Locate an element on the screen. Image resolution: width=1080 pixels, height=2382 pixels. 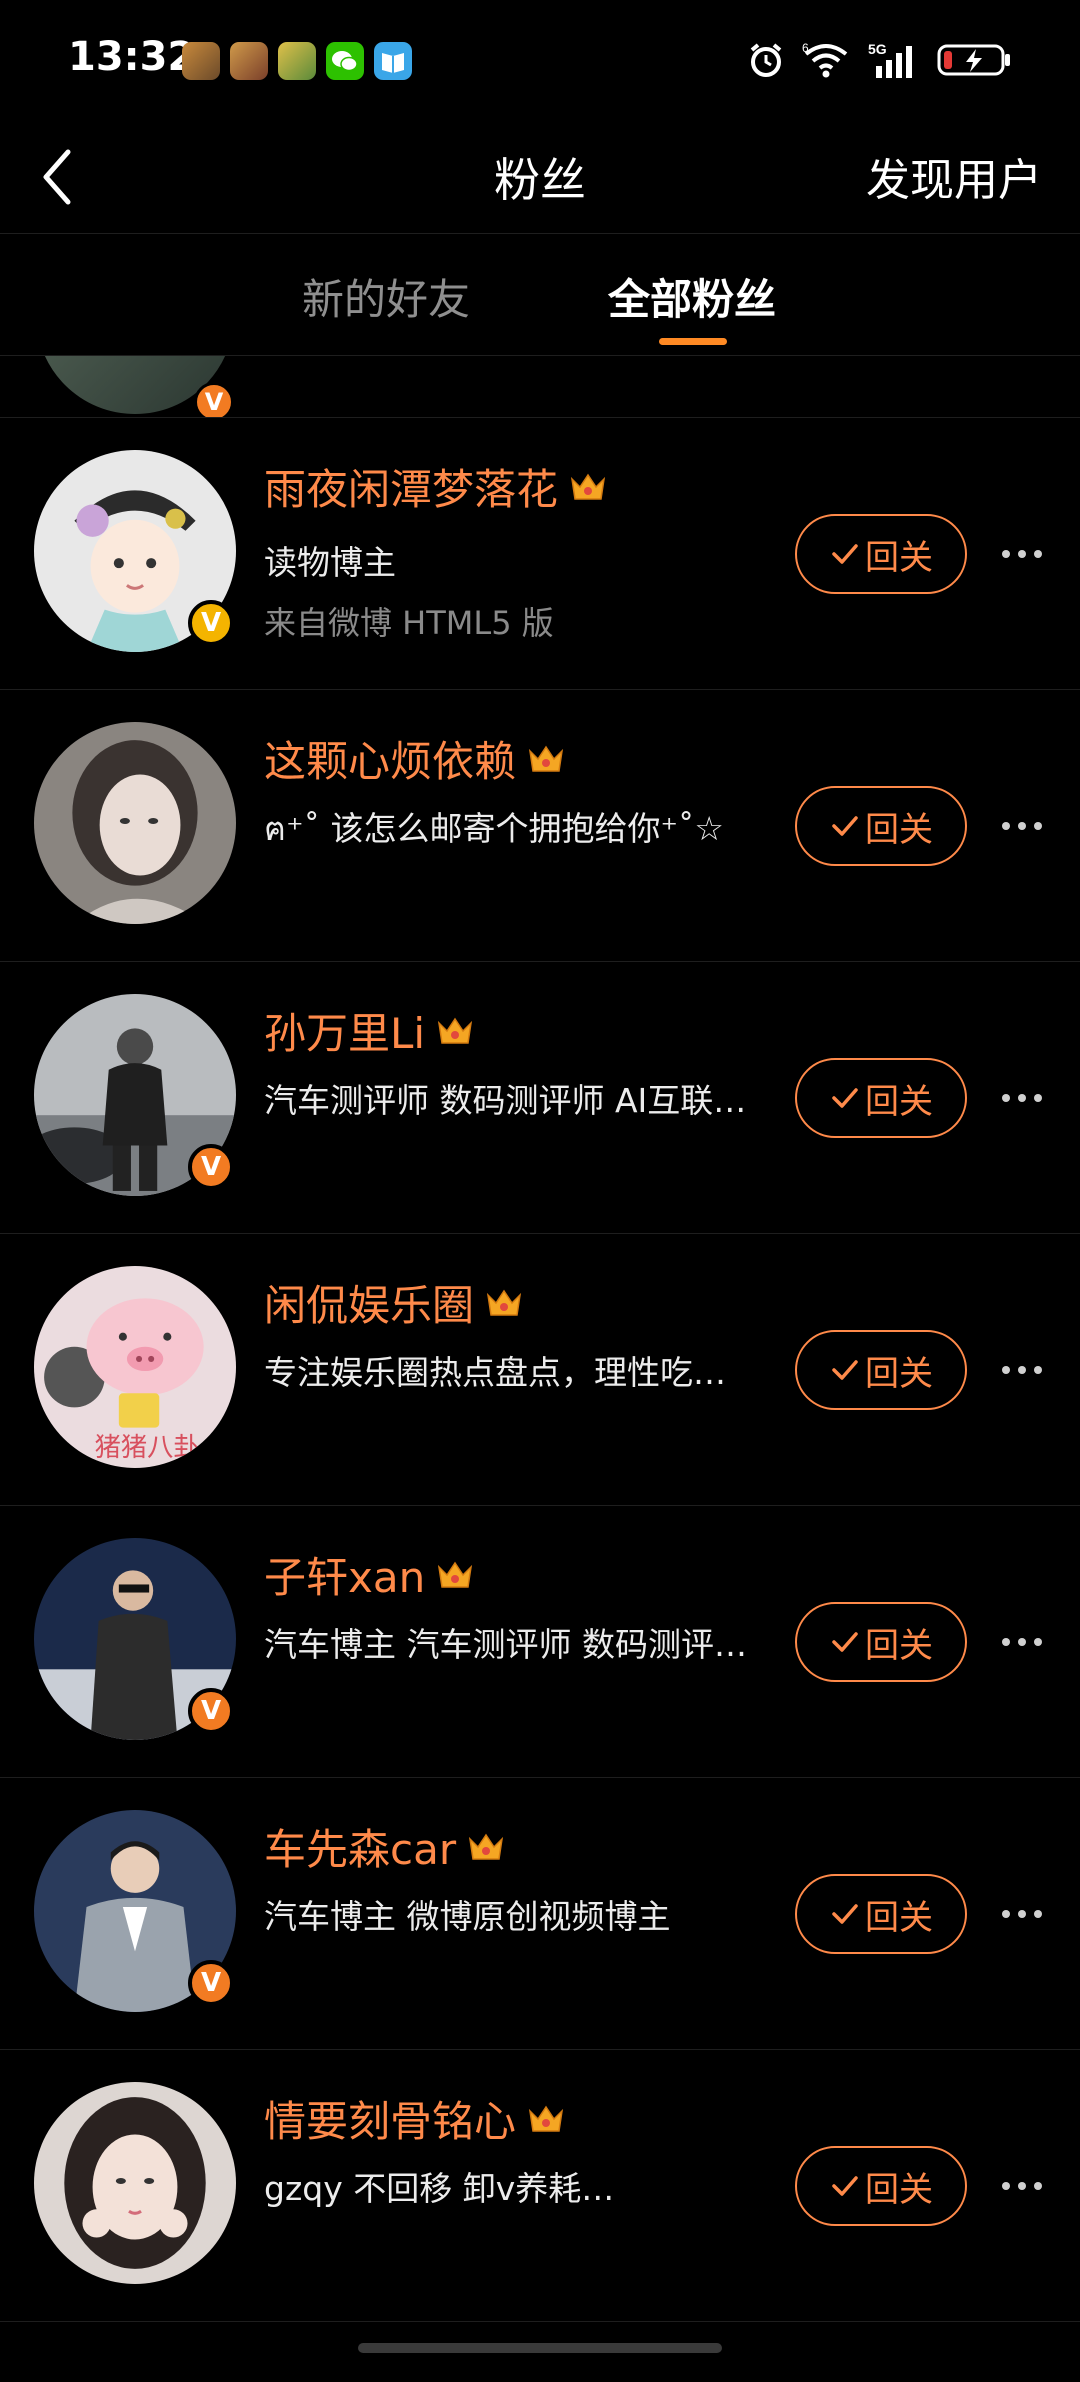
name-line: 子轩xan is located at coordinates (369, 1574).